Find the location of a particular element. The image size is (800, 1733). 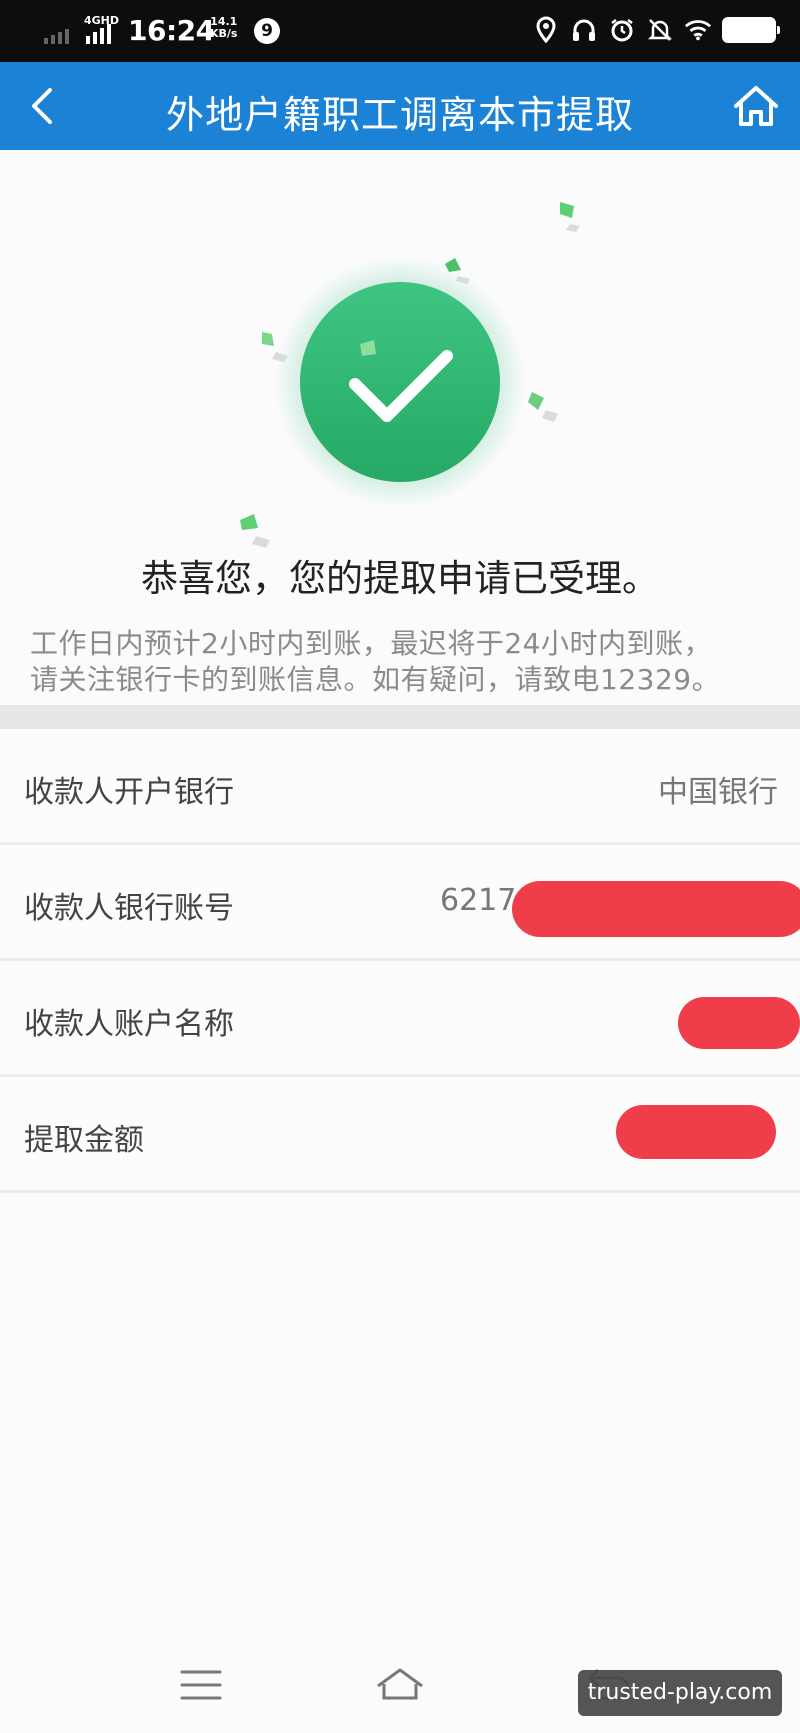

alarm-icon is located at coordinates (622, 30).